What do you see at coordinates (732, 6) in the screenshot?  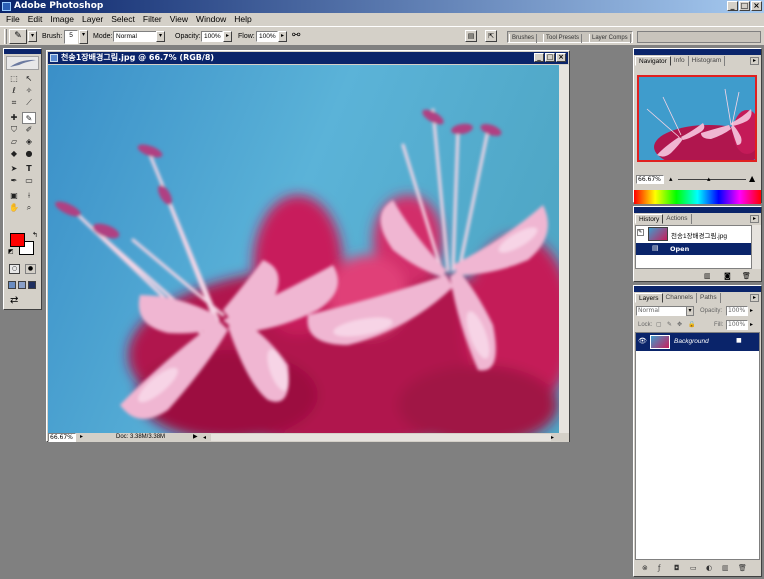 I see `minimize-button: _` at bounding box center [732, 6].